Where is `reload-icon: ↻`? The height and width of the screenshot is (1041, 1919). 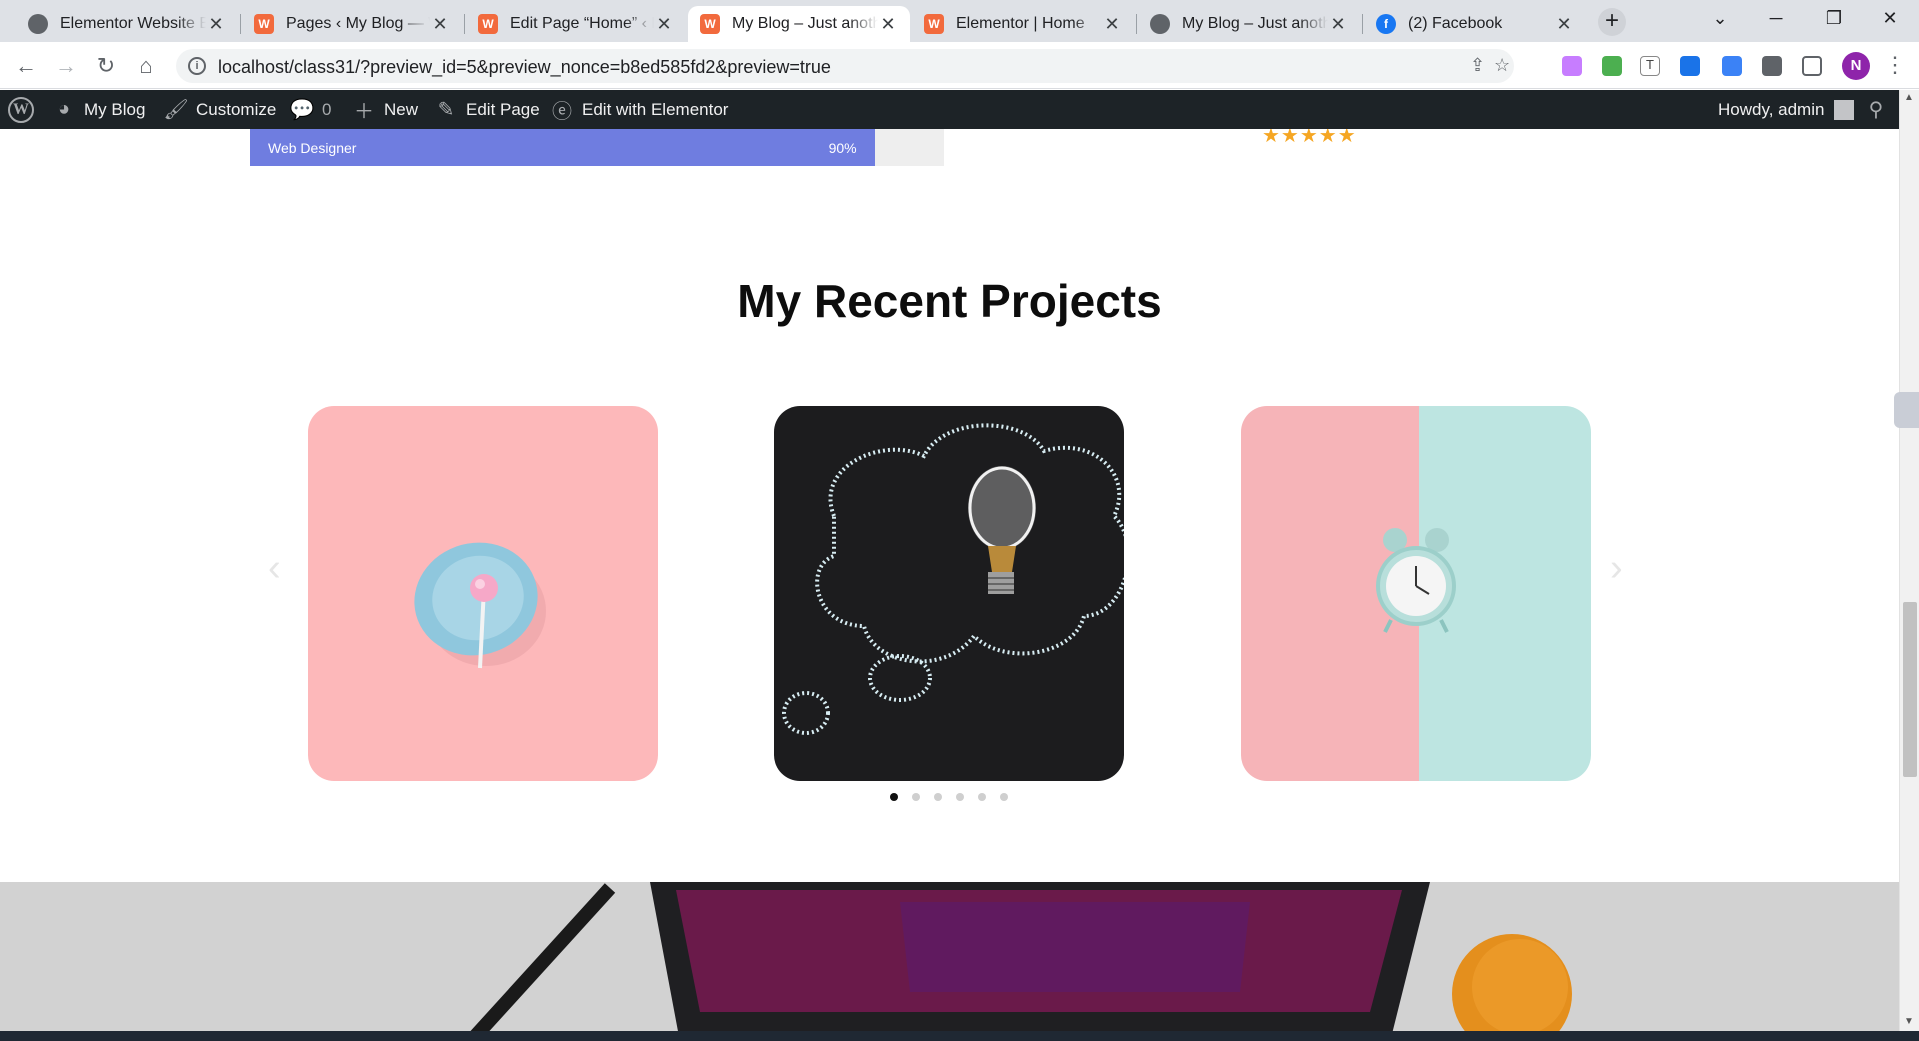
reload-icon: ↻ is located at coordinates (106, 66).